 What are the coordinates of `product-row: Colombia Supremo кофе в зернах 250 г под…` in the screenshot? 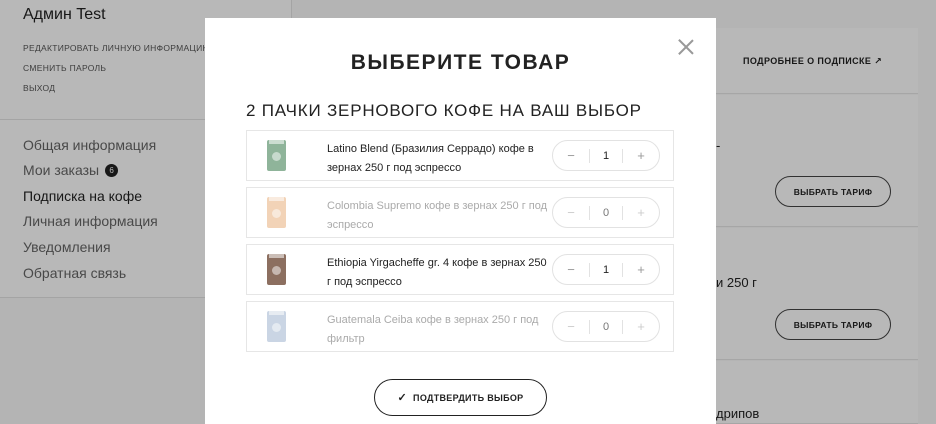 It's located at (460, 212).